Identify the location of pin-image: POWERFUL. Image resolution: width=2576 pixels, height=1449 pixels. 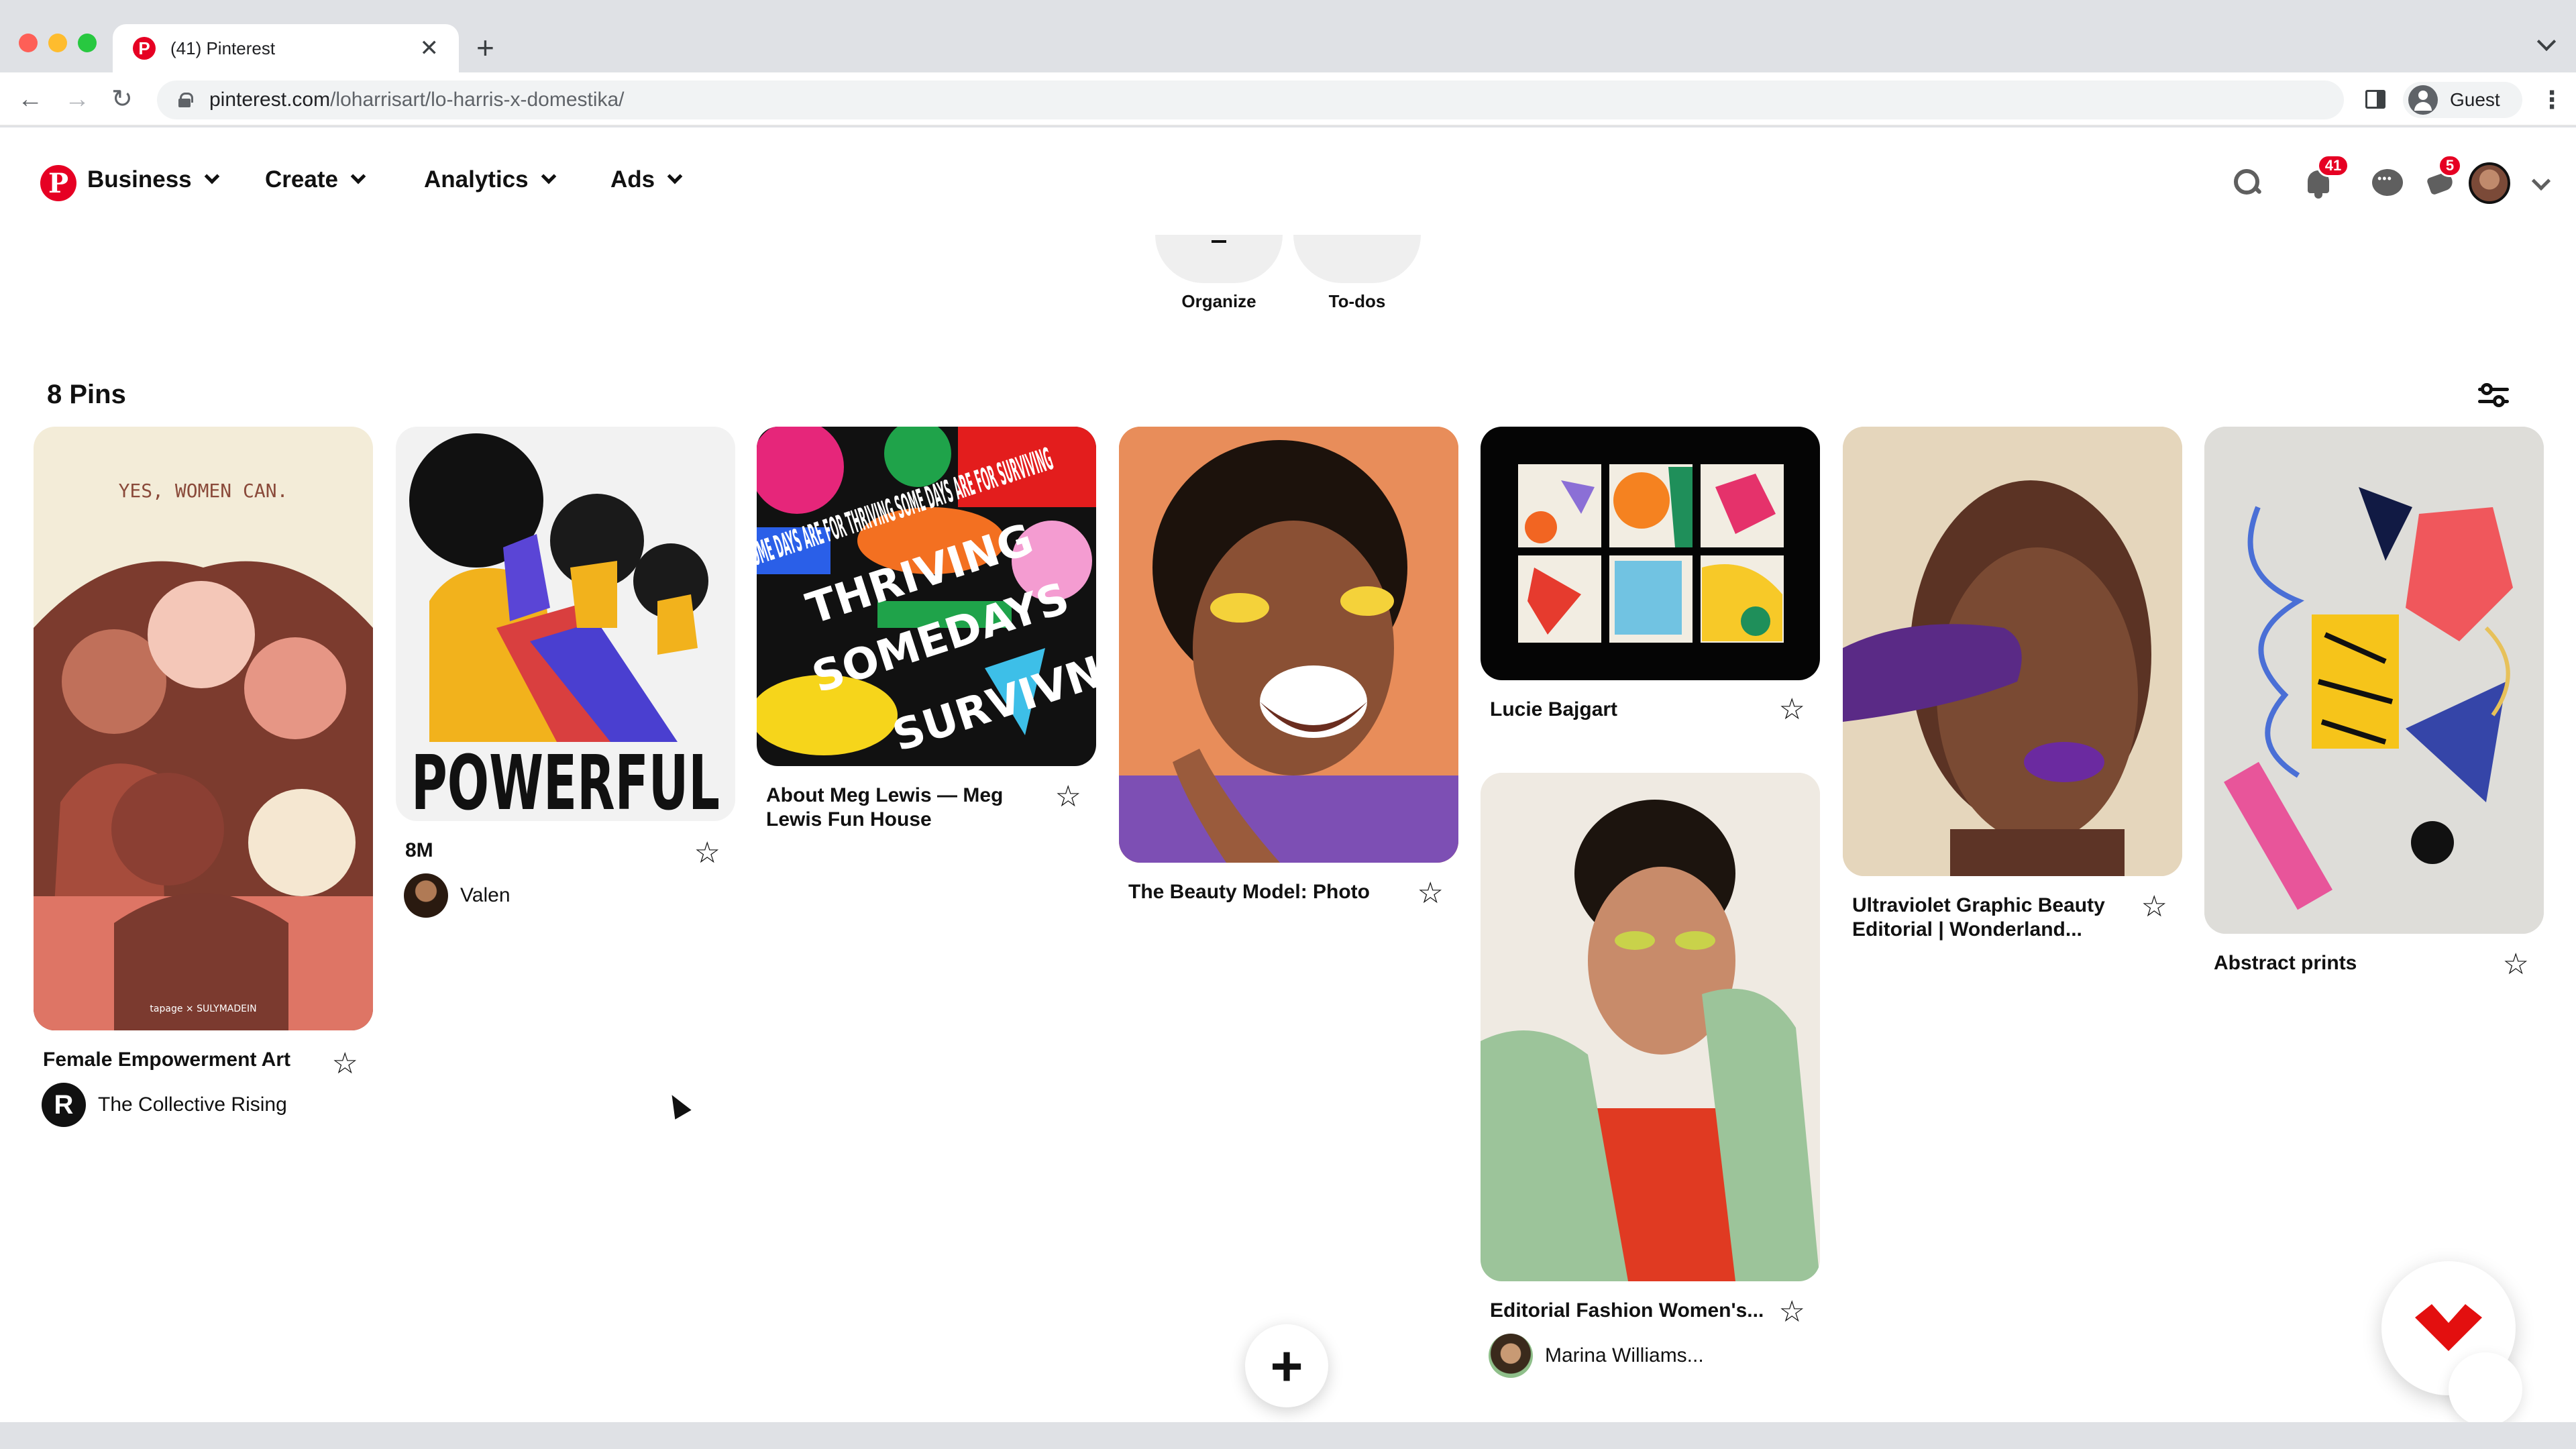
(565, 624).